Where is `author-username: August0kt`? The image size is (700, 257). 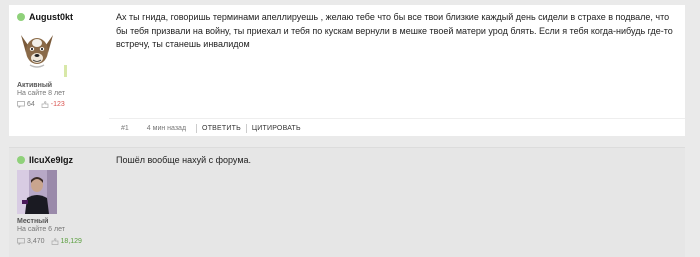
author-username: August0kt is located at coordinates (51, 17).